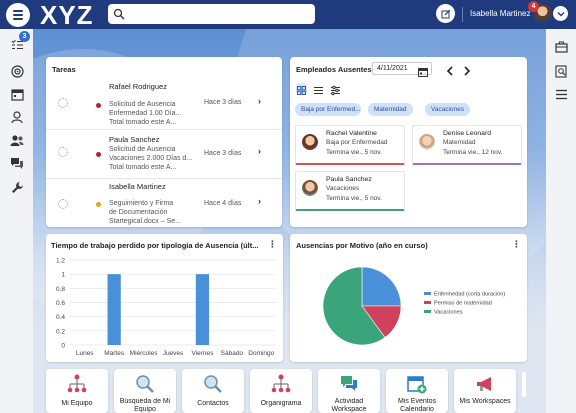 The width and height of the screenshot is (576, 413). What do you see at coordinates (145, 405) in the screenshot?
I see `tile-label: Búsqueda de Mi Equipo` at bounding box center [145, 405].